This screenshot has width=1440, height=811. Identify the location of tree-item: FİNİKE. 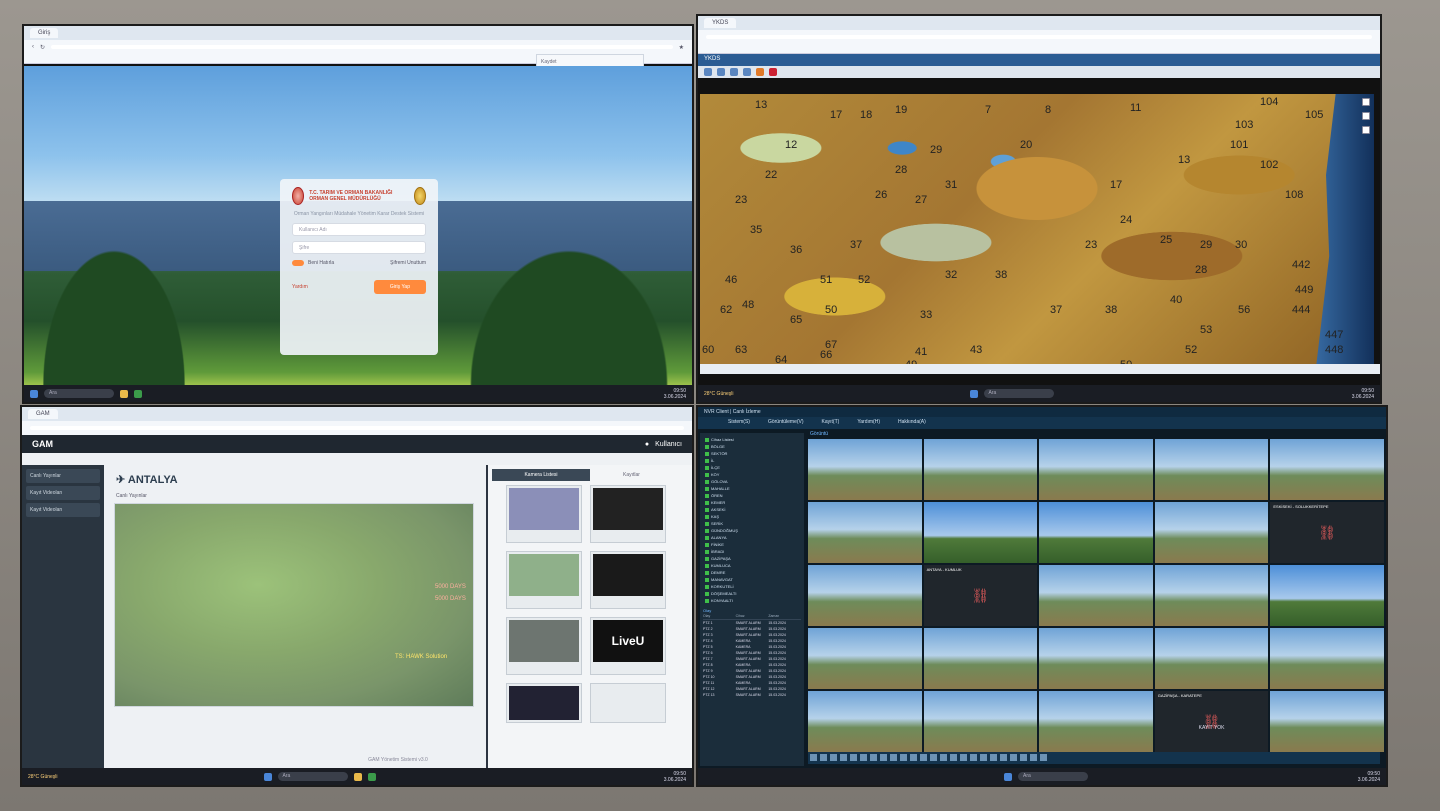
(752, 544).